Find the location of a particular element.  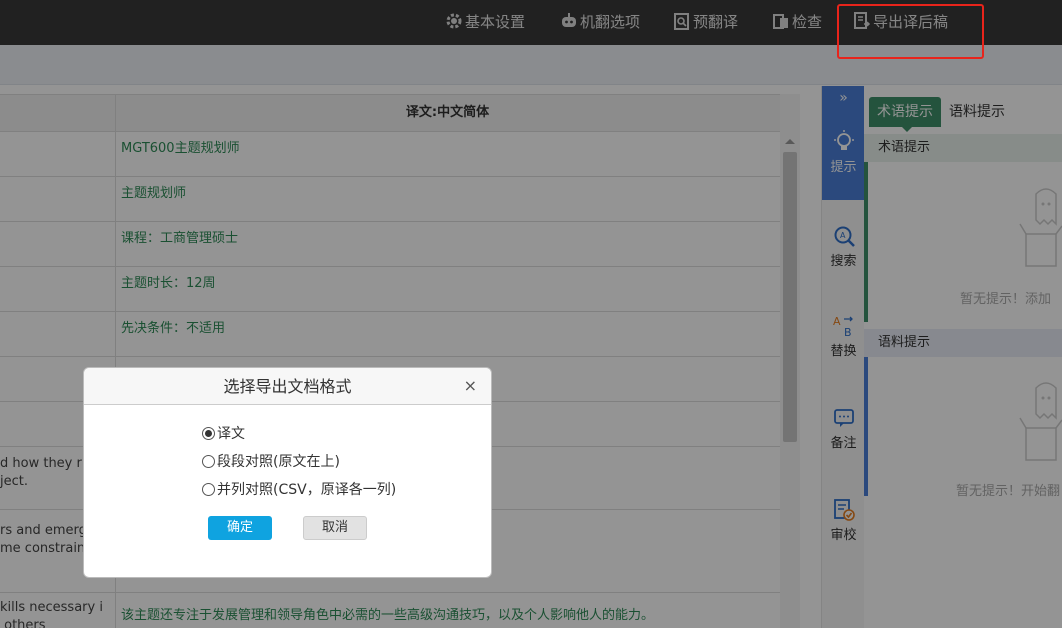

option-translation-only: 译文 is located at coordinates (223, 433).